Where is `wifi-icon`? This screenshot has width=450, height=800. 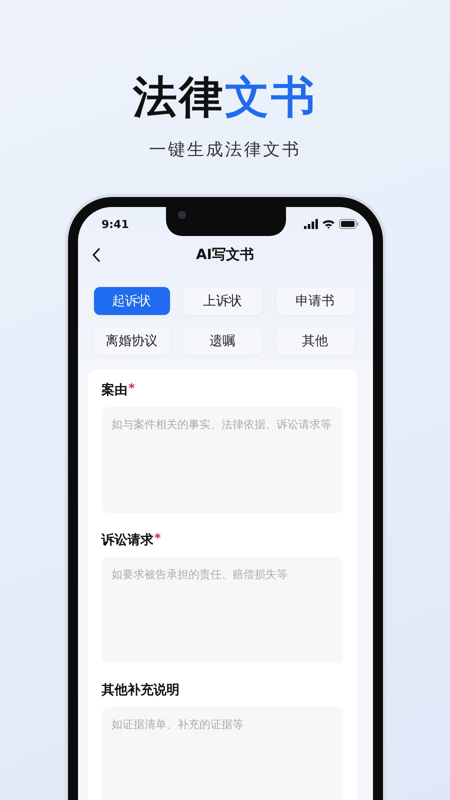
wifi-icon is located at coordinates (328, 224).